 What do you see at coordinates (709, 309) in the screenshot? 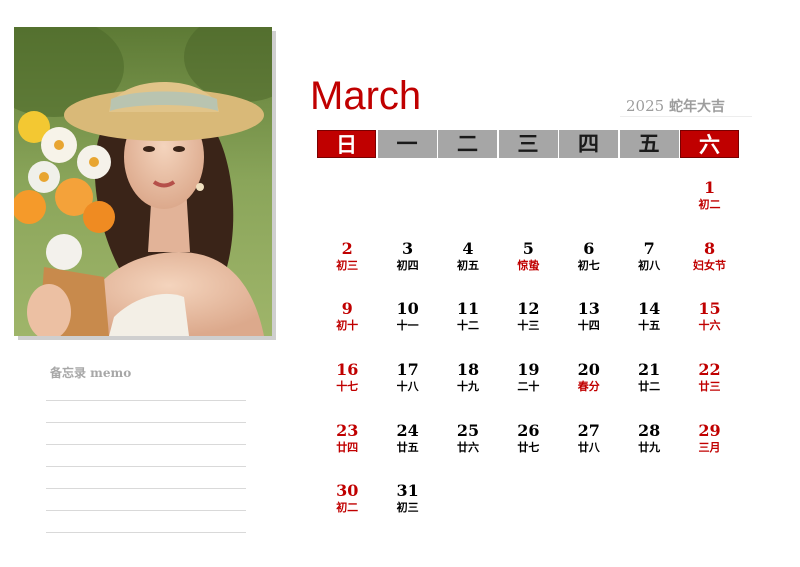
I see `day-number: 15` at bounding box center [709, 309].